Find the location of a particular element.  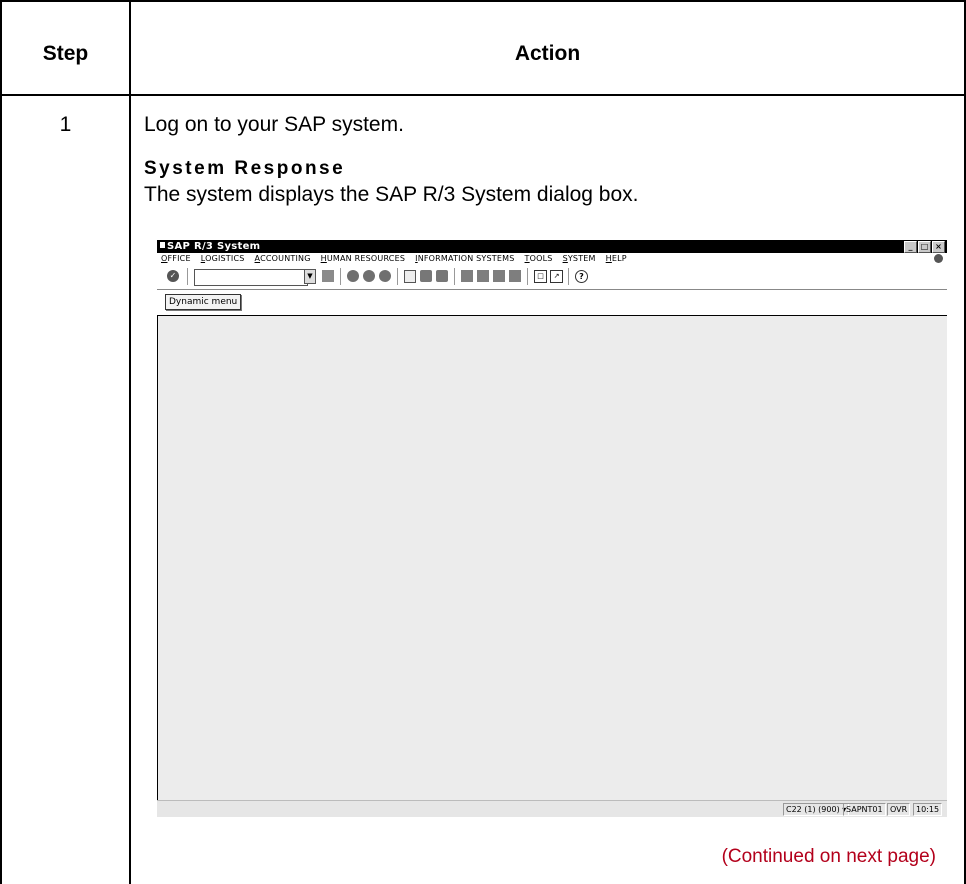

status-system-info: C22 (1) (900) ▾ is located at coordinates (816, 809).